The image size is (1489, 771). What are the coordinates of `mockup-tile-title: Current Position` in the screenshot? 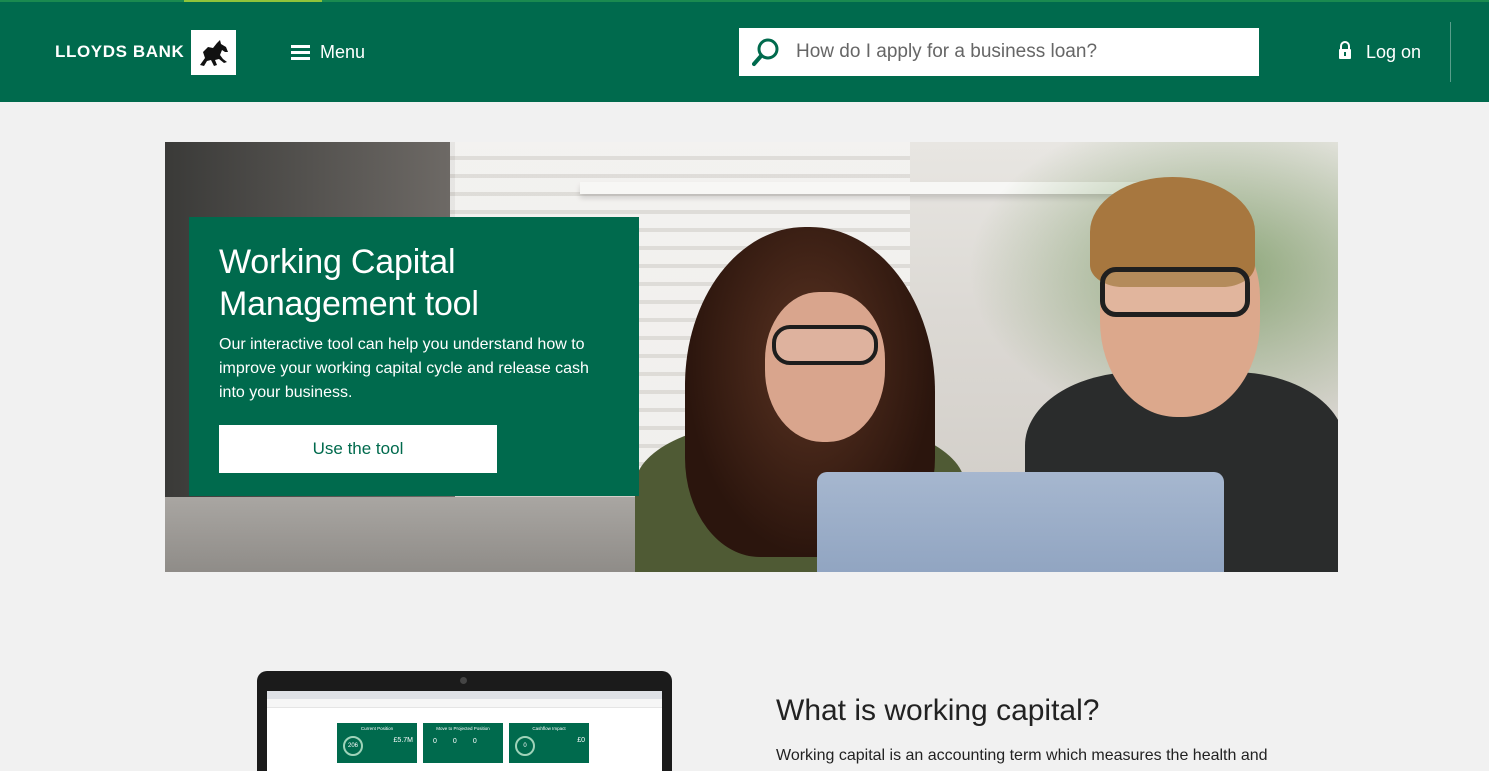 It's located at (377, 728).